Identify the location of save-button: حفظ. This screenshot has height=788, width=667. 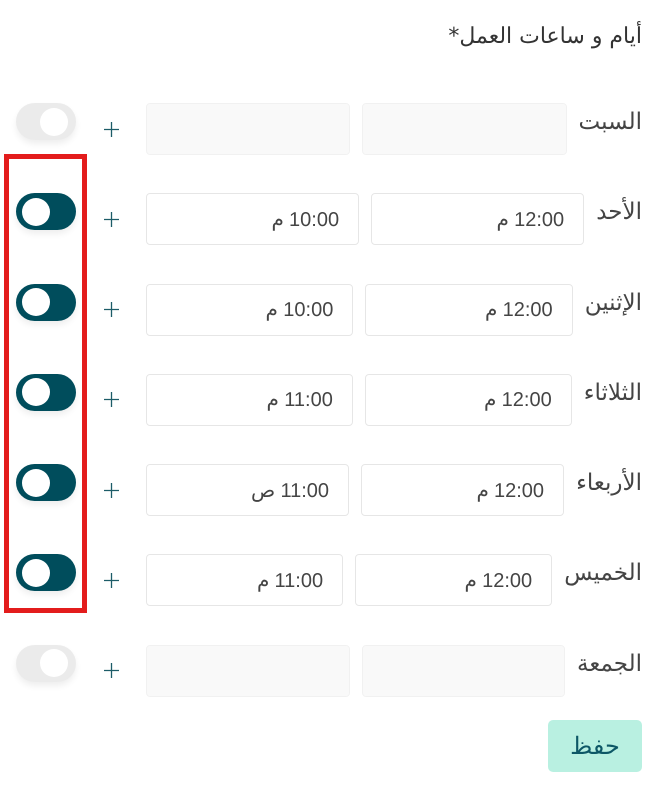
(595, 746).